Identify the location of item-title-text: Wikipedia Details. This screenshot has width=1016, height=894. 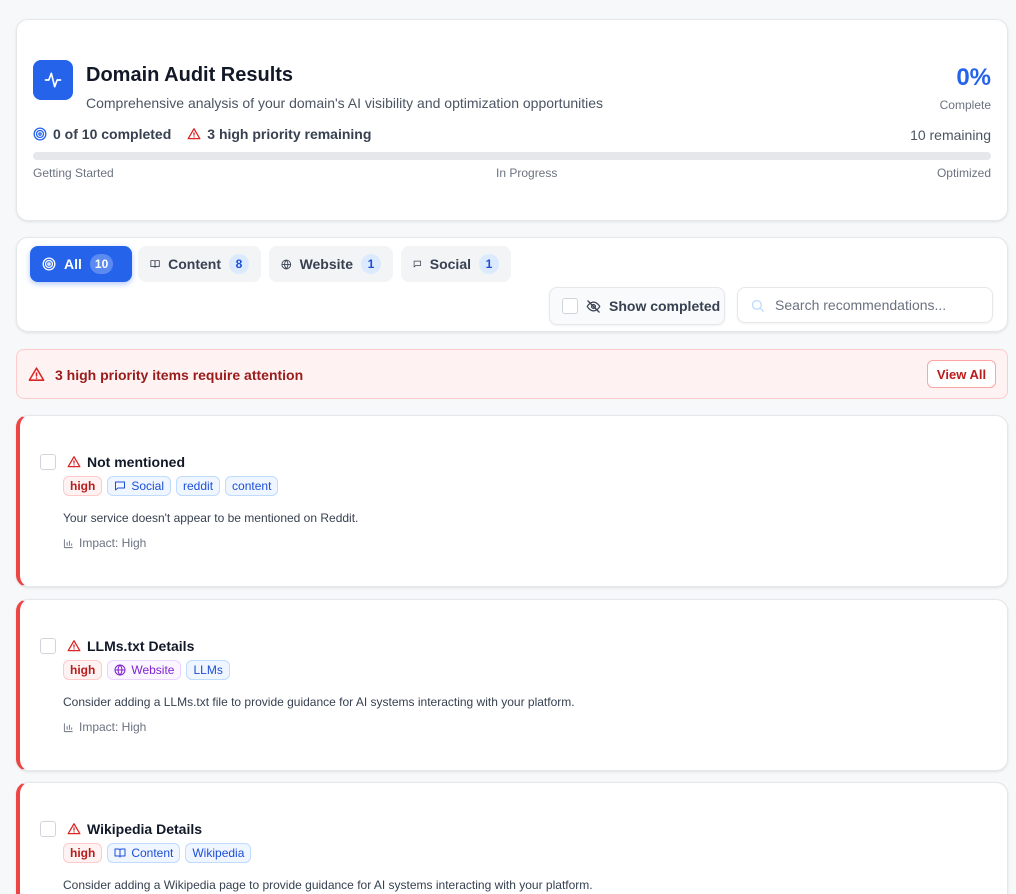
(145, 829).